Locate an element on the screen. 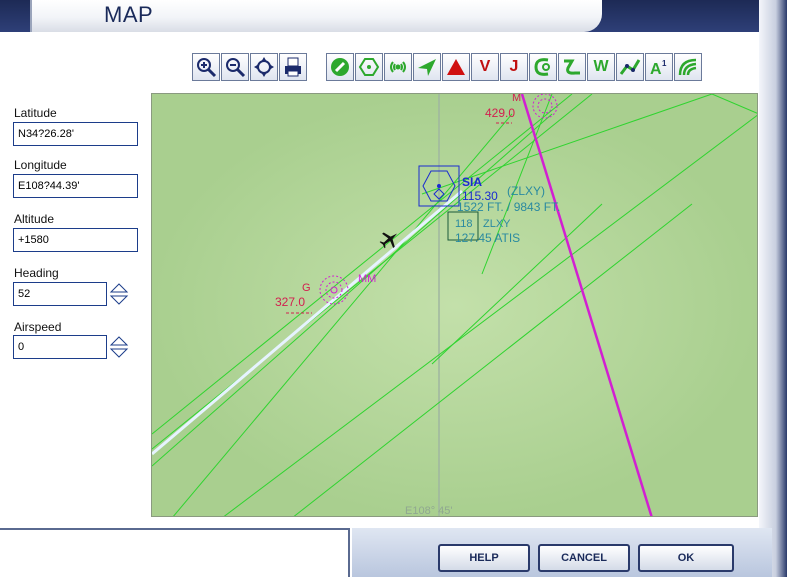 The image size is (787, 577). airports-icon is located at coordinates (340, 67).